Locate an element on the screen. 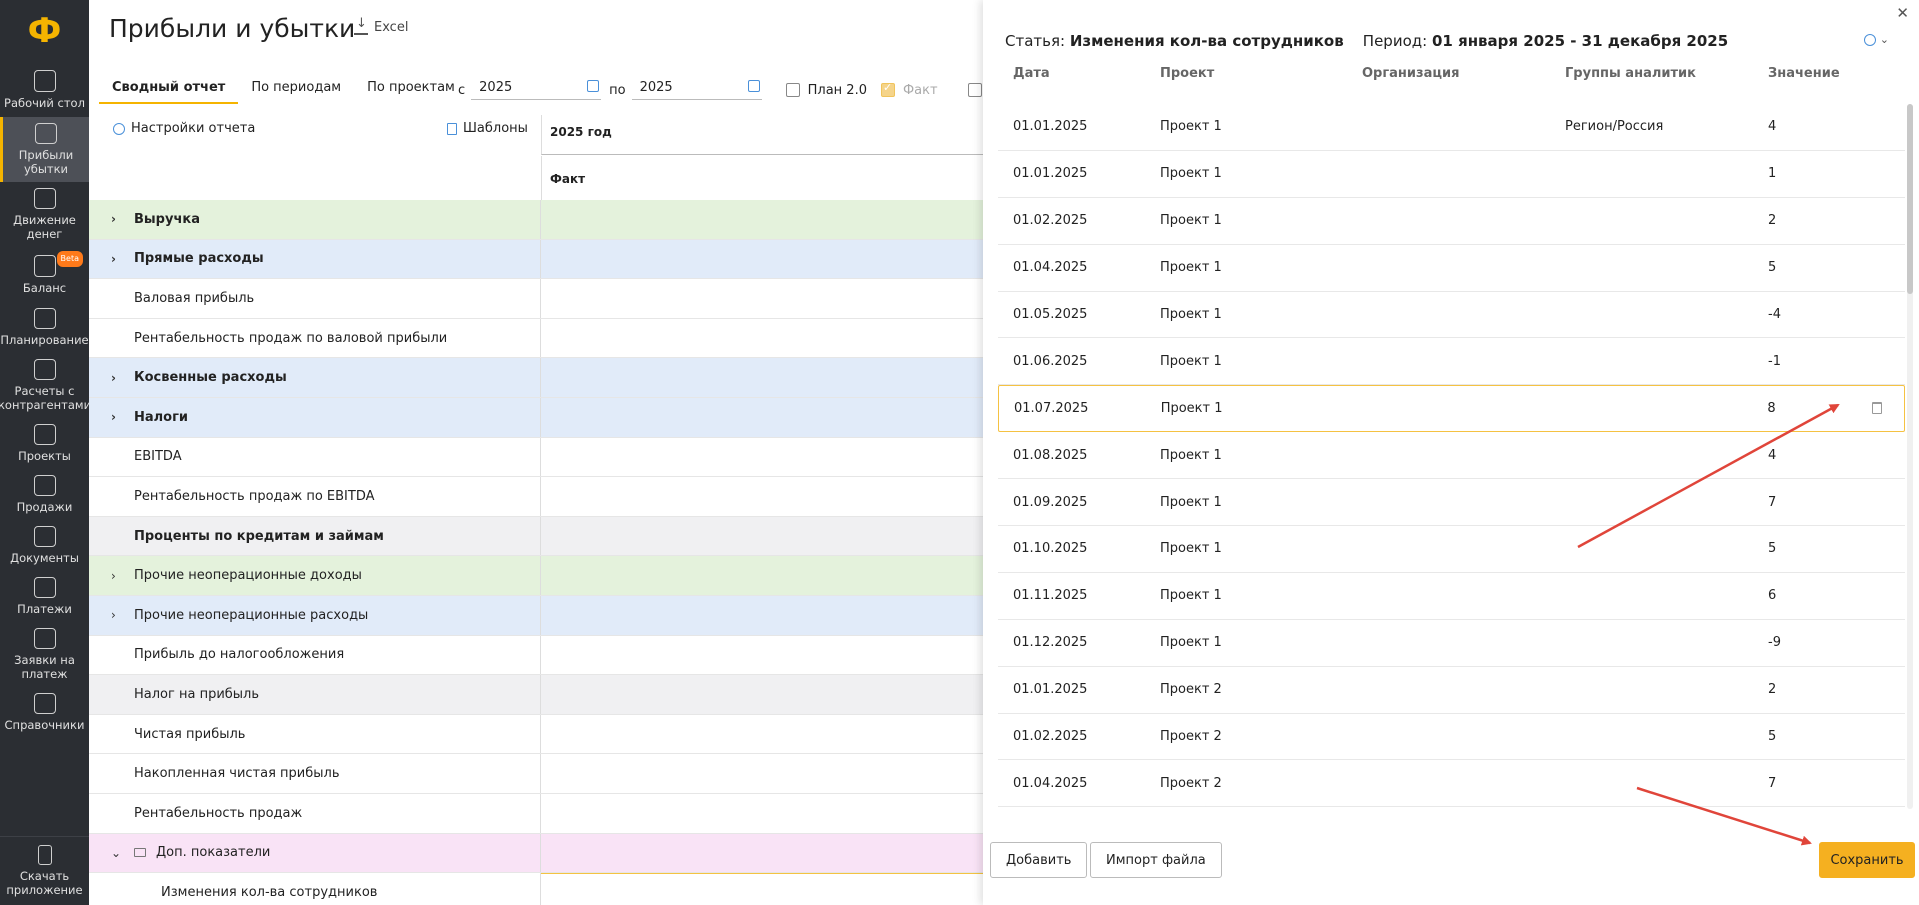 The image size is (1919, 905). cell-date: 01.07.2025 is located at coordinates (1072, 408).